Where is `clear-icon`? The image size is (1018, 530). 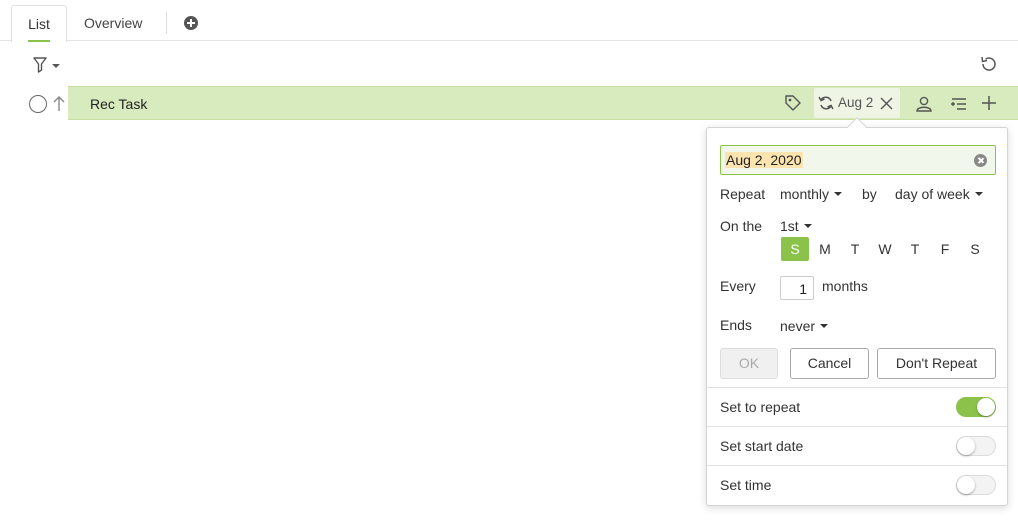
clear-icon is located at coordinates (980, 160).